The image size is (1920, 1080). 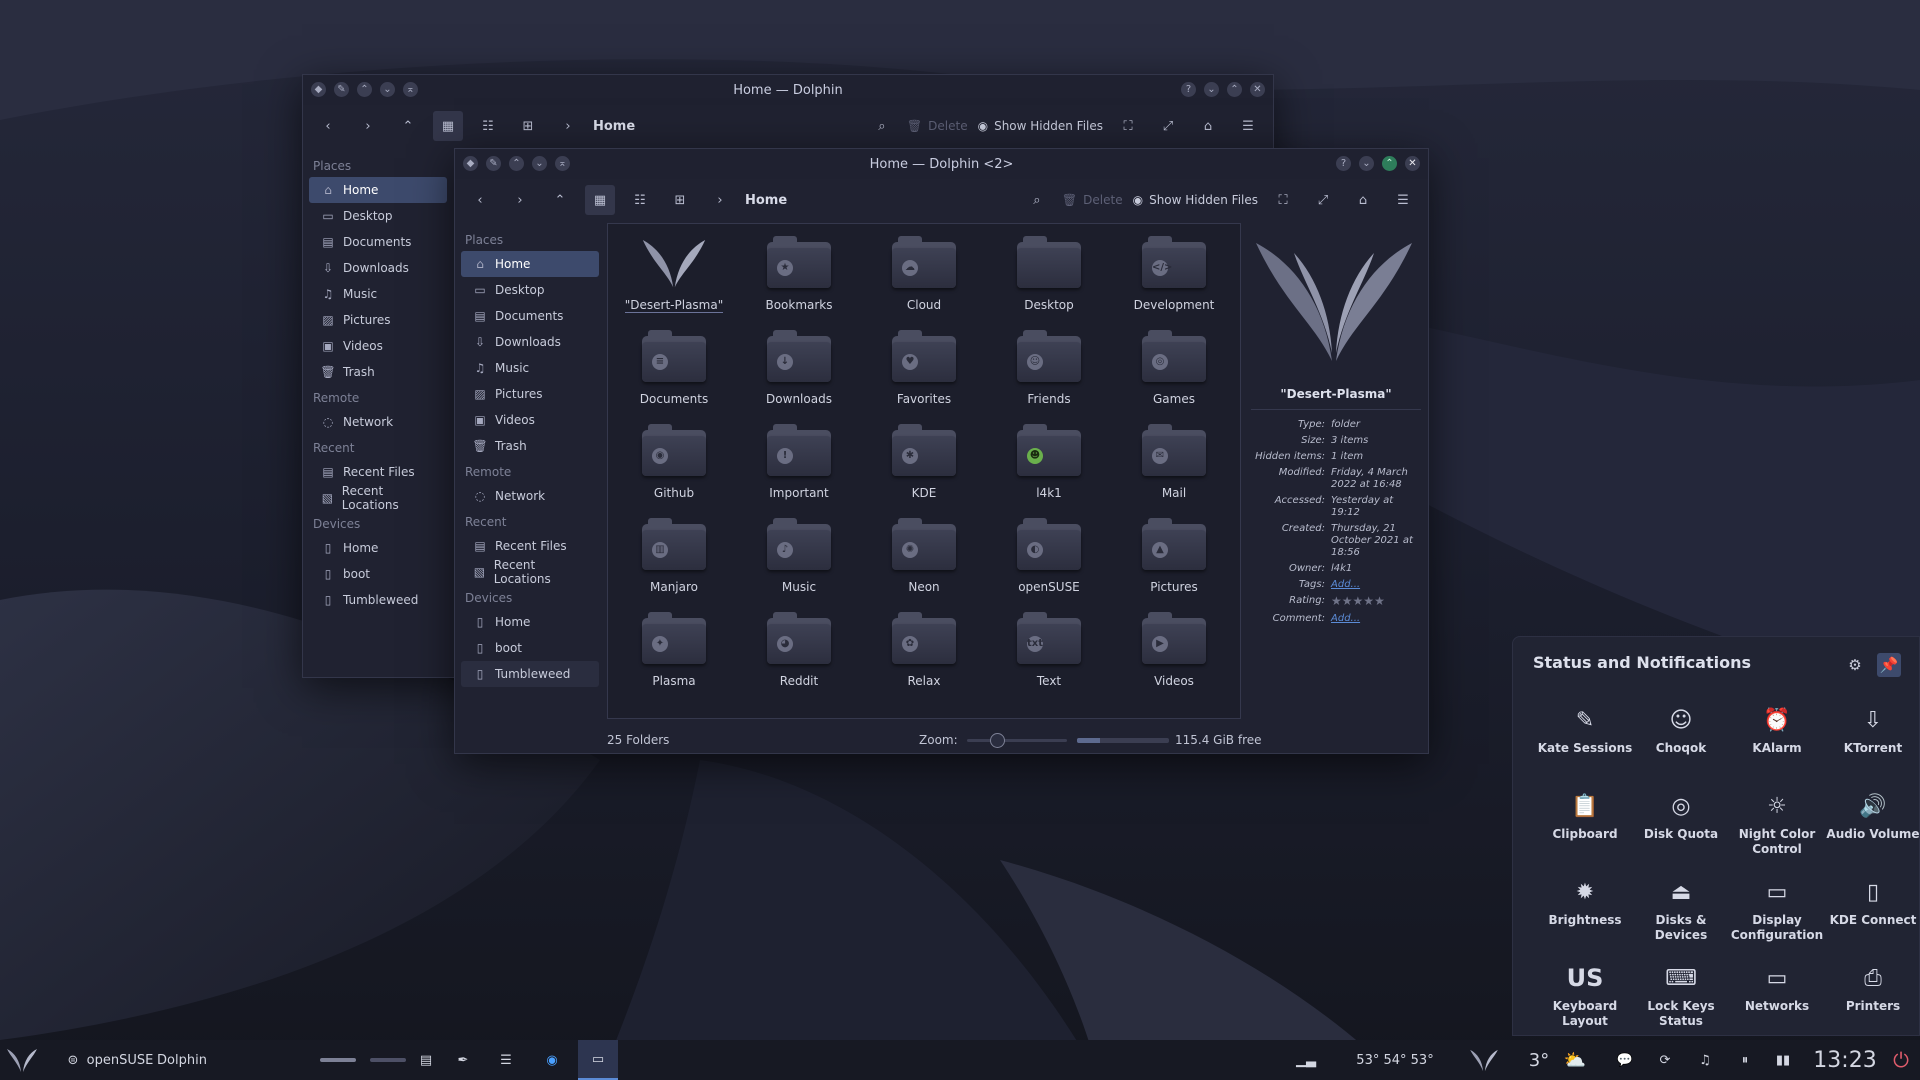 What do you see at coordinates (1681, 914) in the screenshot?
I see `tray-item-disks-devices: ⏏ Disks & Devices` at bounding box center [1681, 914].